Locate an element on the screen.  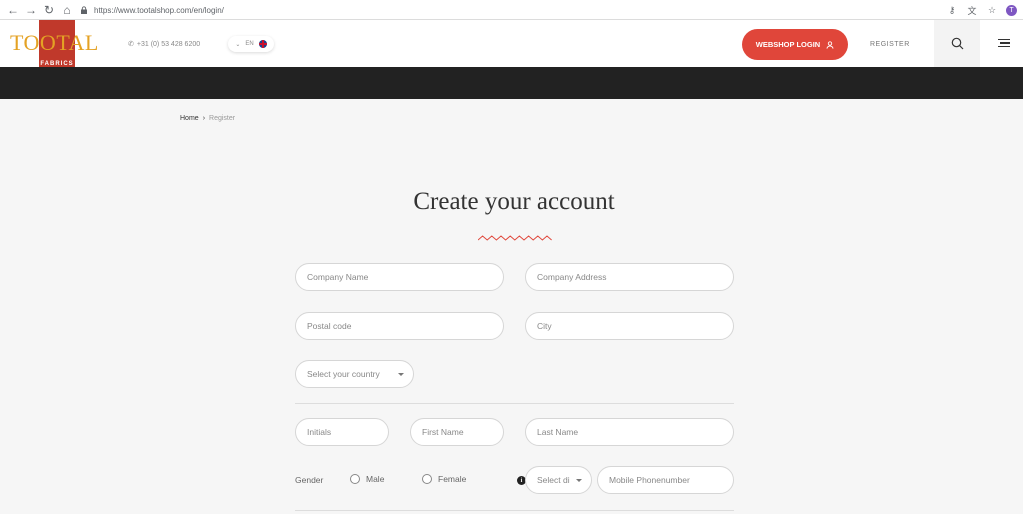
logo: FABRICS TOOTAL is located at coordinates (54, 45).